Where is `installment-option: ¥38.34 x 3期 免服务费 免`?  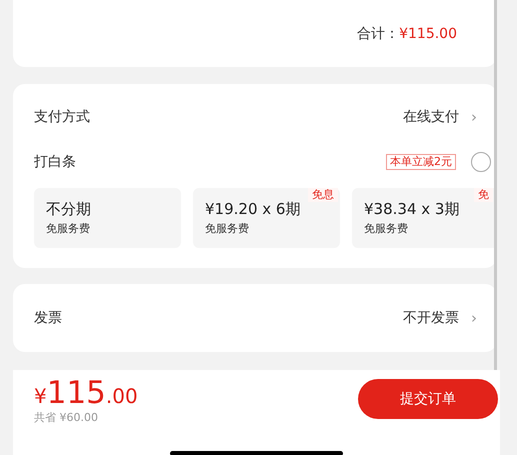 installment-option: ¥38.34 x 3期 免服务费 免 is located at coordinates (423, 218).